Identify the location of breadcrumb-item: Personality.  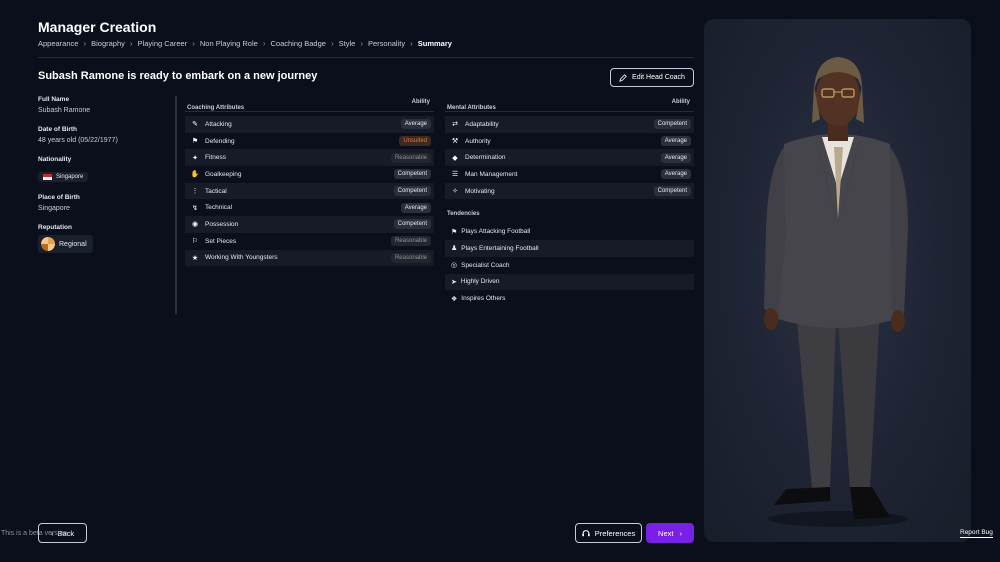
(386, 43).